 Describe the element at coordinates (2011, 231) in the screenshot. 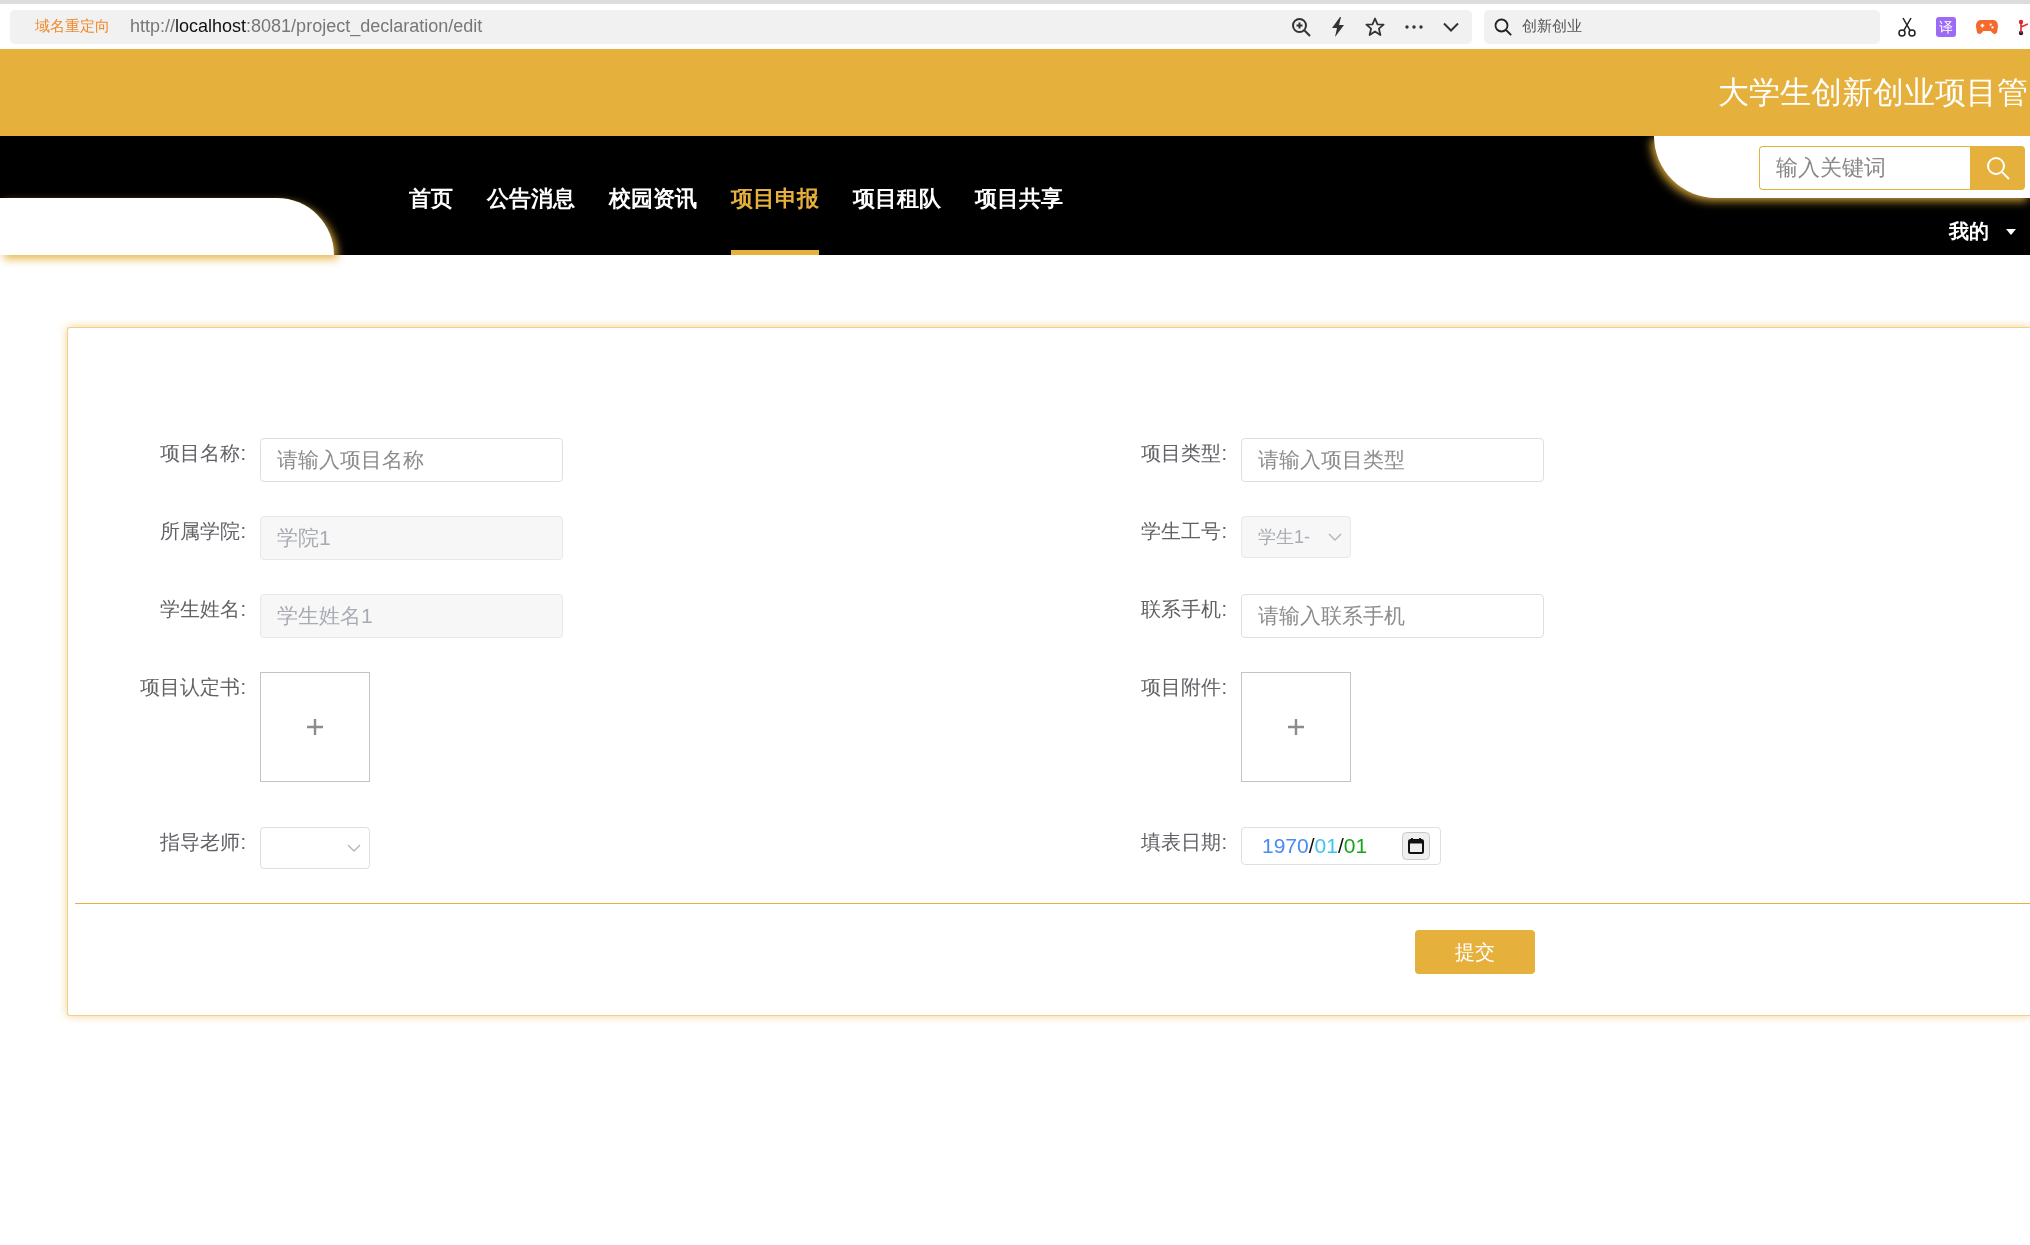

I see `caret-icon` at that location.